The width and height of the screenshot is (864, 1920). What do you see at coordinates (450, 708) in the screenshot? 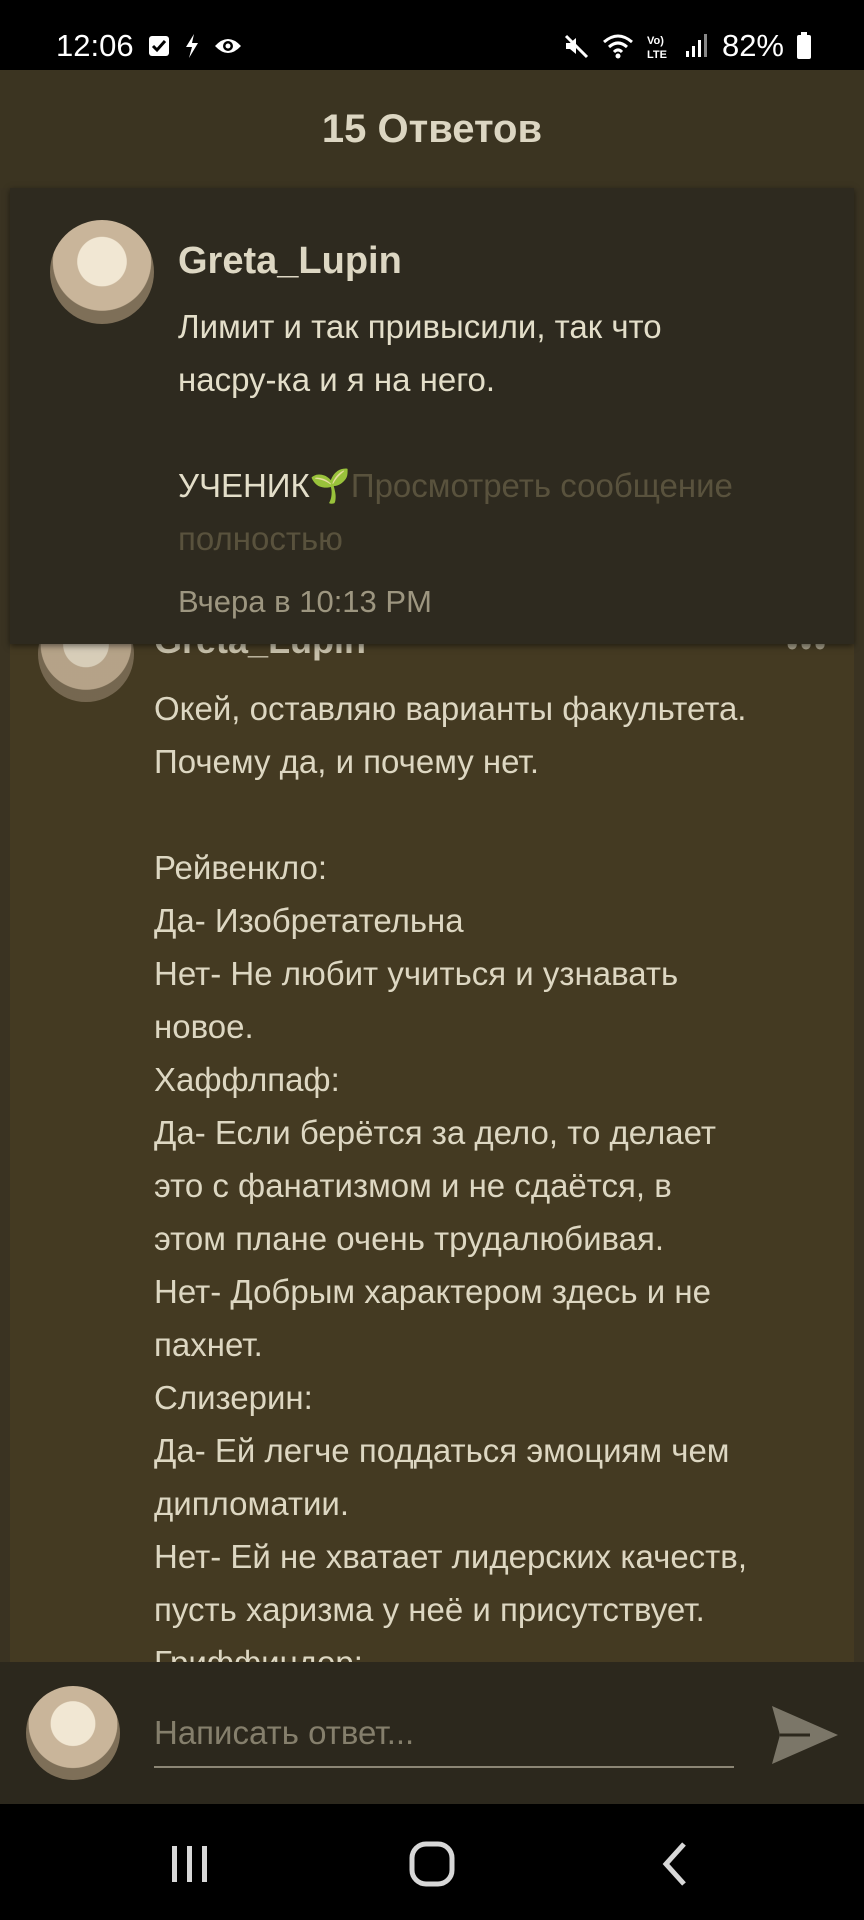
I see `reply-line: Окей, оставляю варианты факультета.` at bounding box center [450, 708].